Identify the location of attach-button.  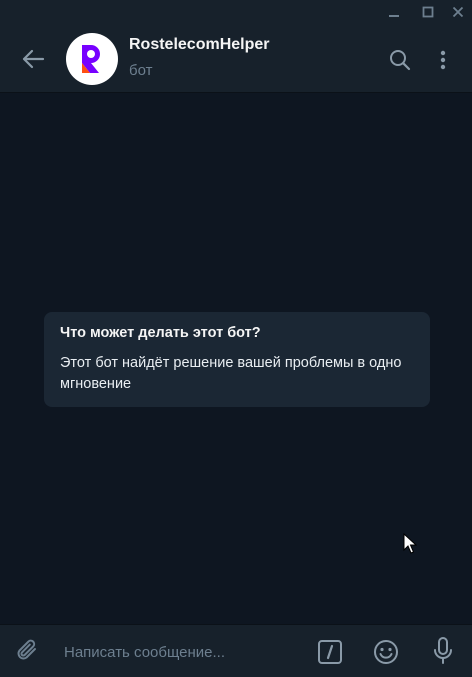
(28, 651).